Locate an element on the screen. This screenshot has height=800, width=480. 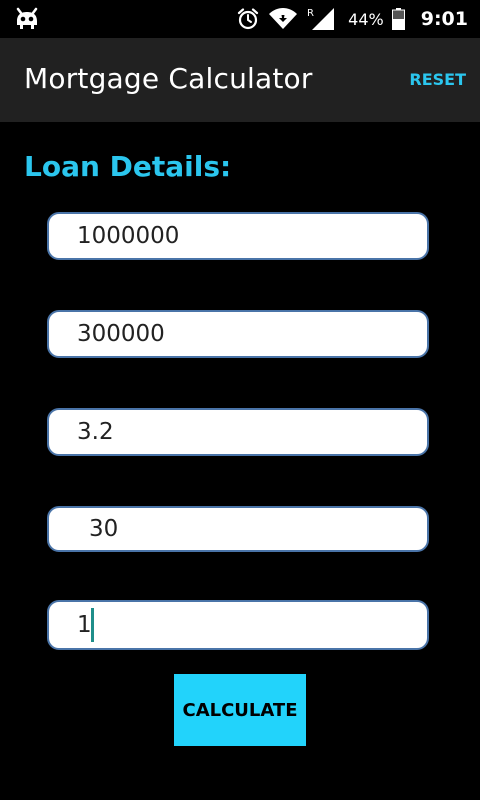
status-clock: 9:01 is located at coordinates (444, 19).